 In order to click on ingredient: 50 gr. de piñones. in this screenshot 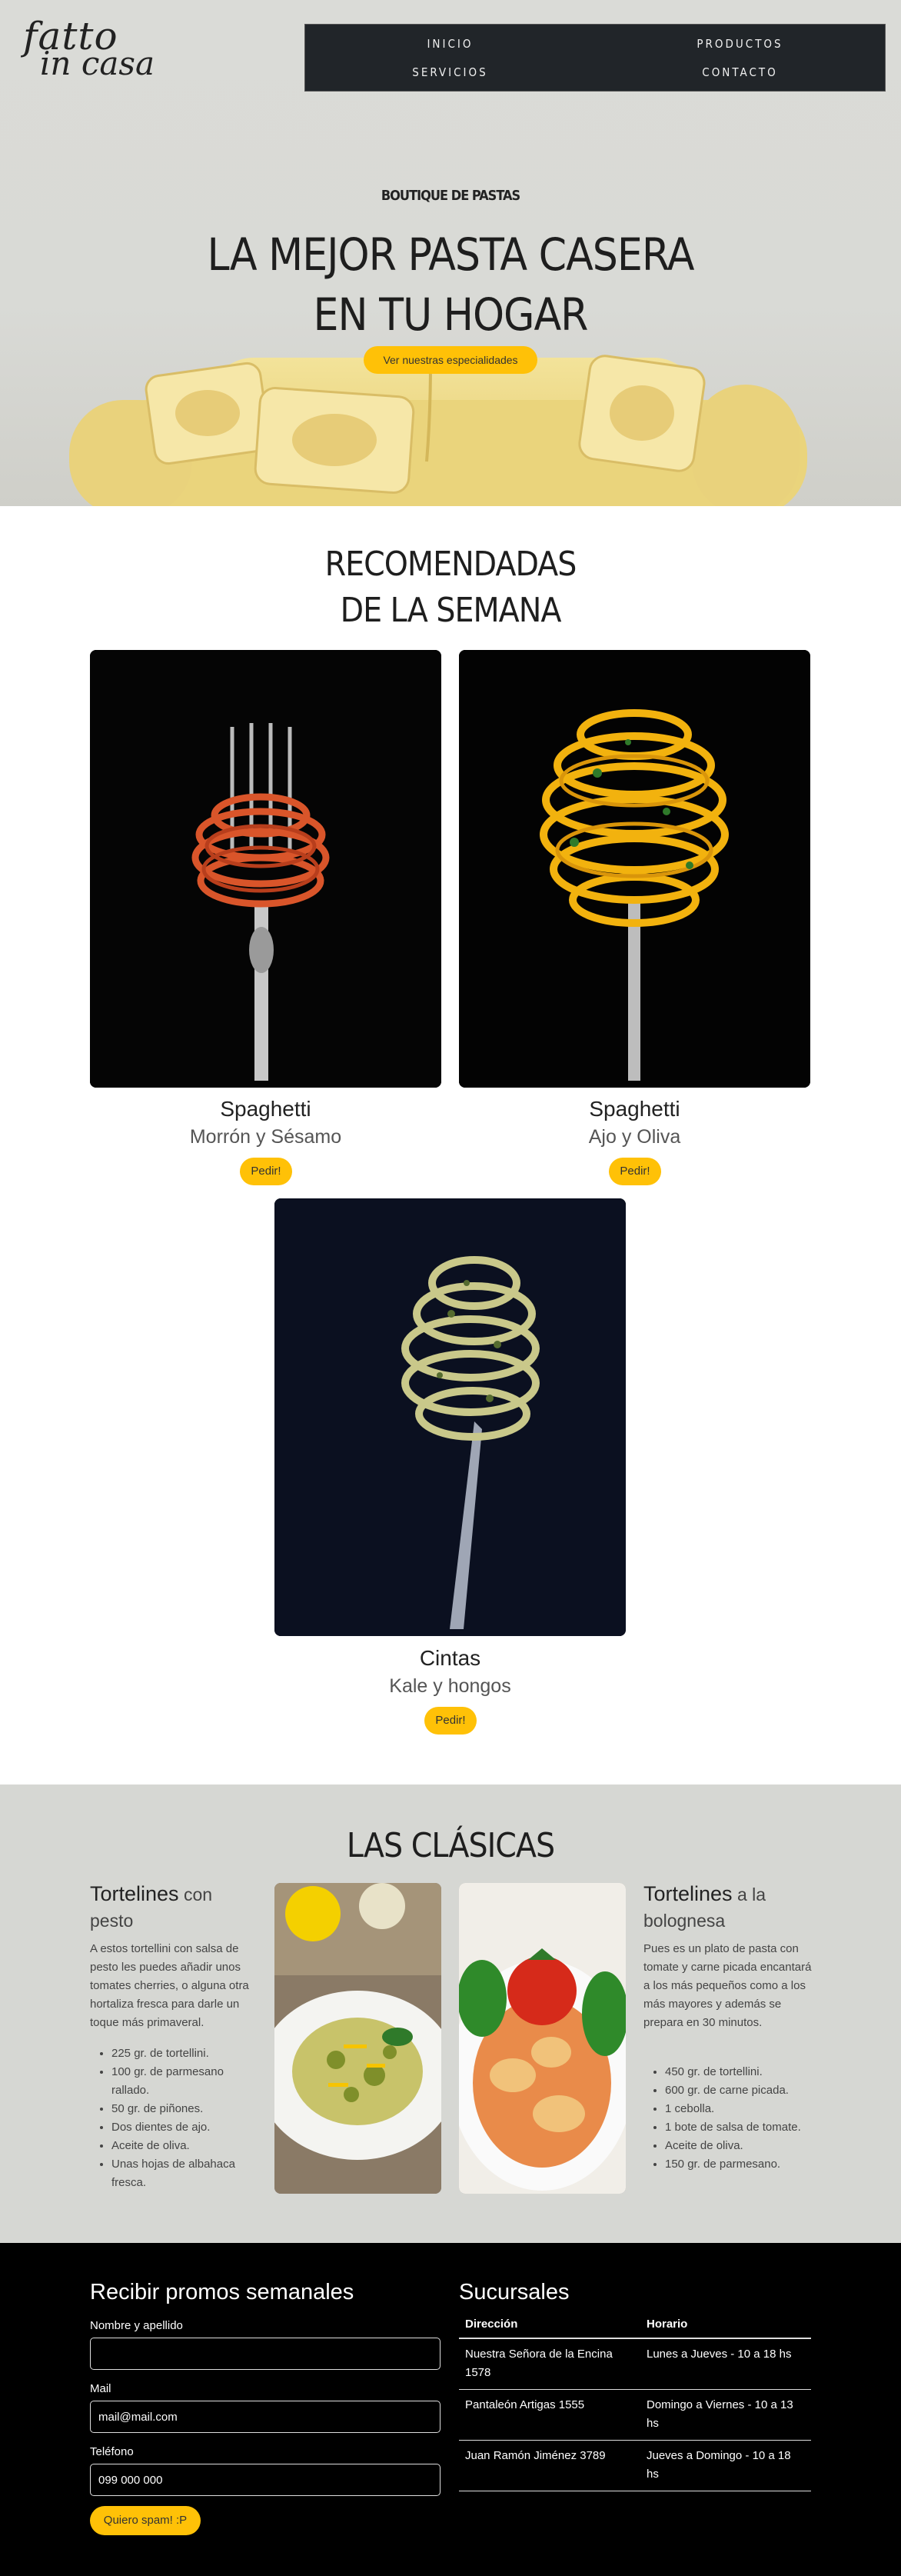, I will do `click(185, 2109)`.